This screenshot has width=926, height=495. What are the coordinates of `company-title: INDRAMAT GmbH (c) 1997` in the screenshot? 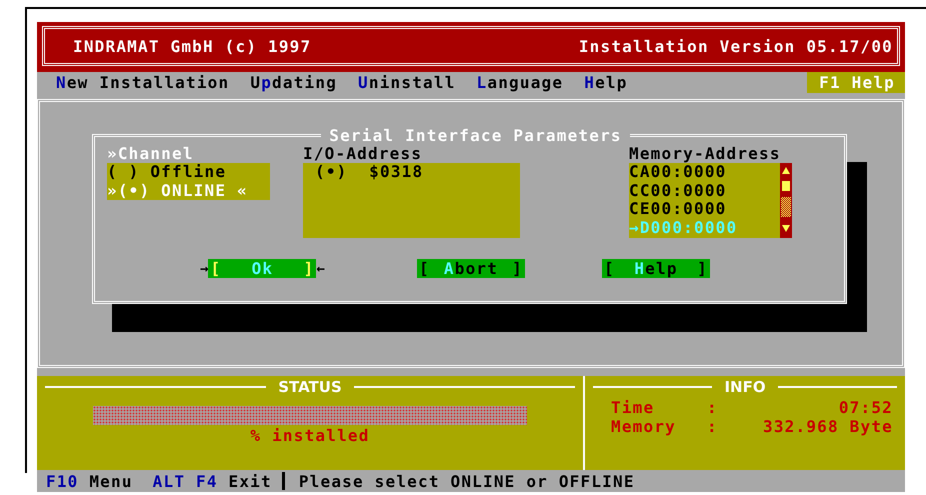 It's located at (192, 46).